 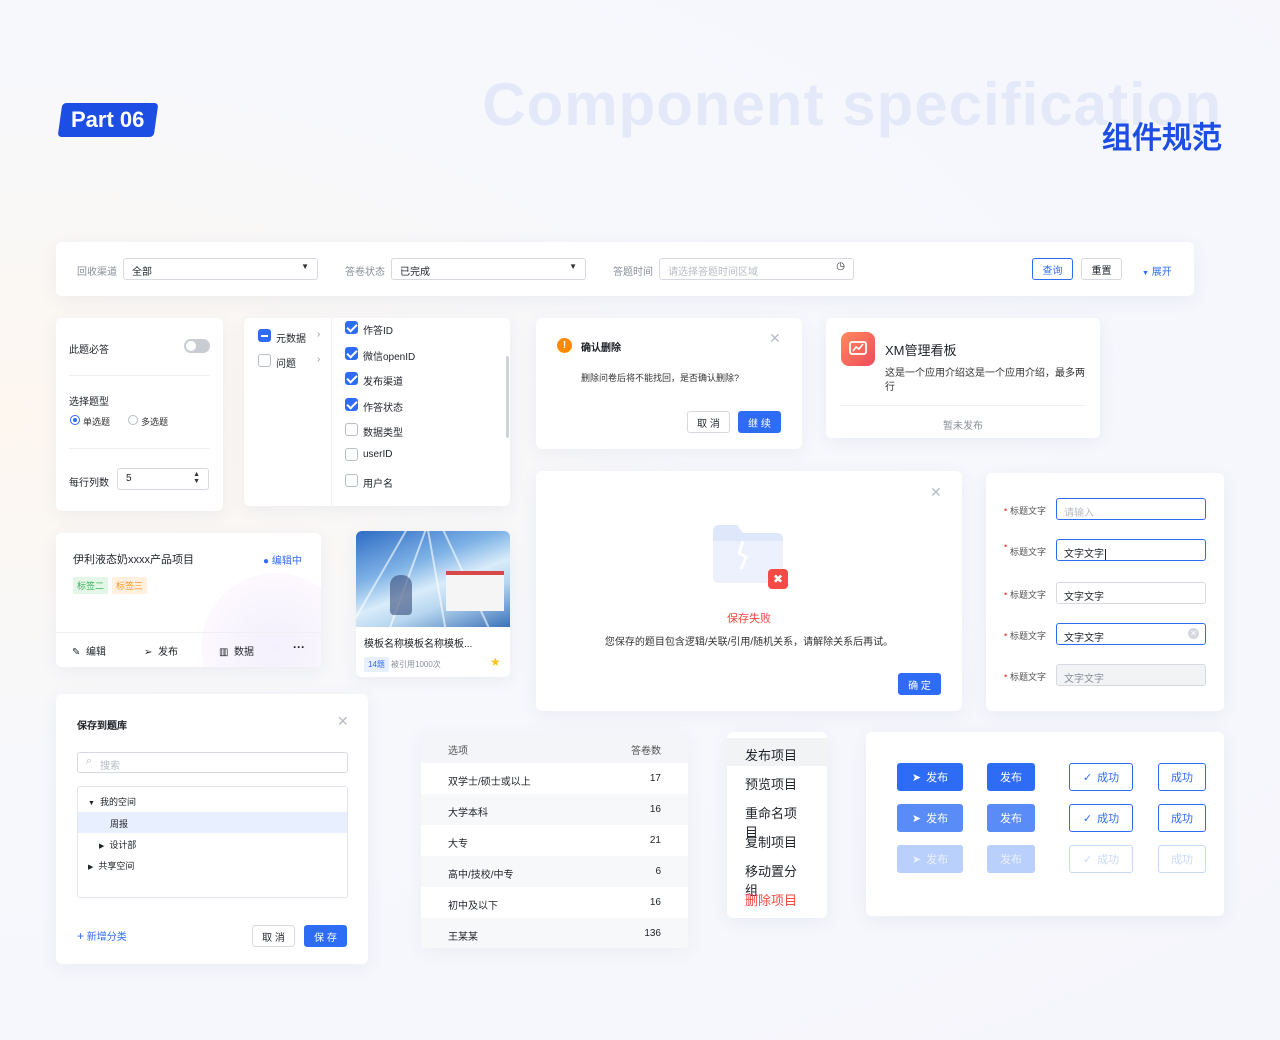 I want to click on success-icon-button: ✓ 成功, so click(x=1101, y=777).